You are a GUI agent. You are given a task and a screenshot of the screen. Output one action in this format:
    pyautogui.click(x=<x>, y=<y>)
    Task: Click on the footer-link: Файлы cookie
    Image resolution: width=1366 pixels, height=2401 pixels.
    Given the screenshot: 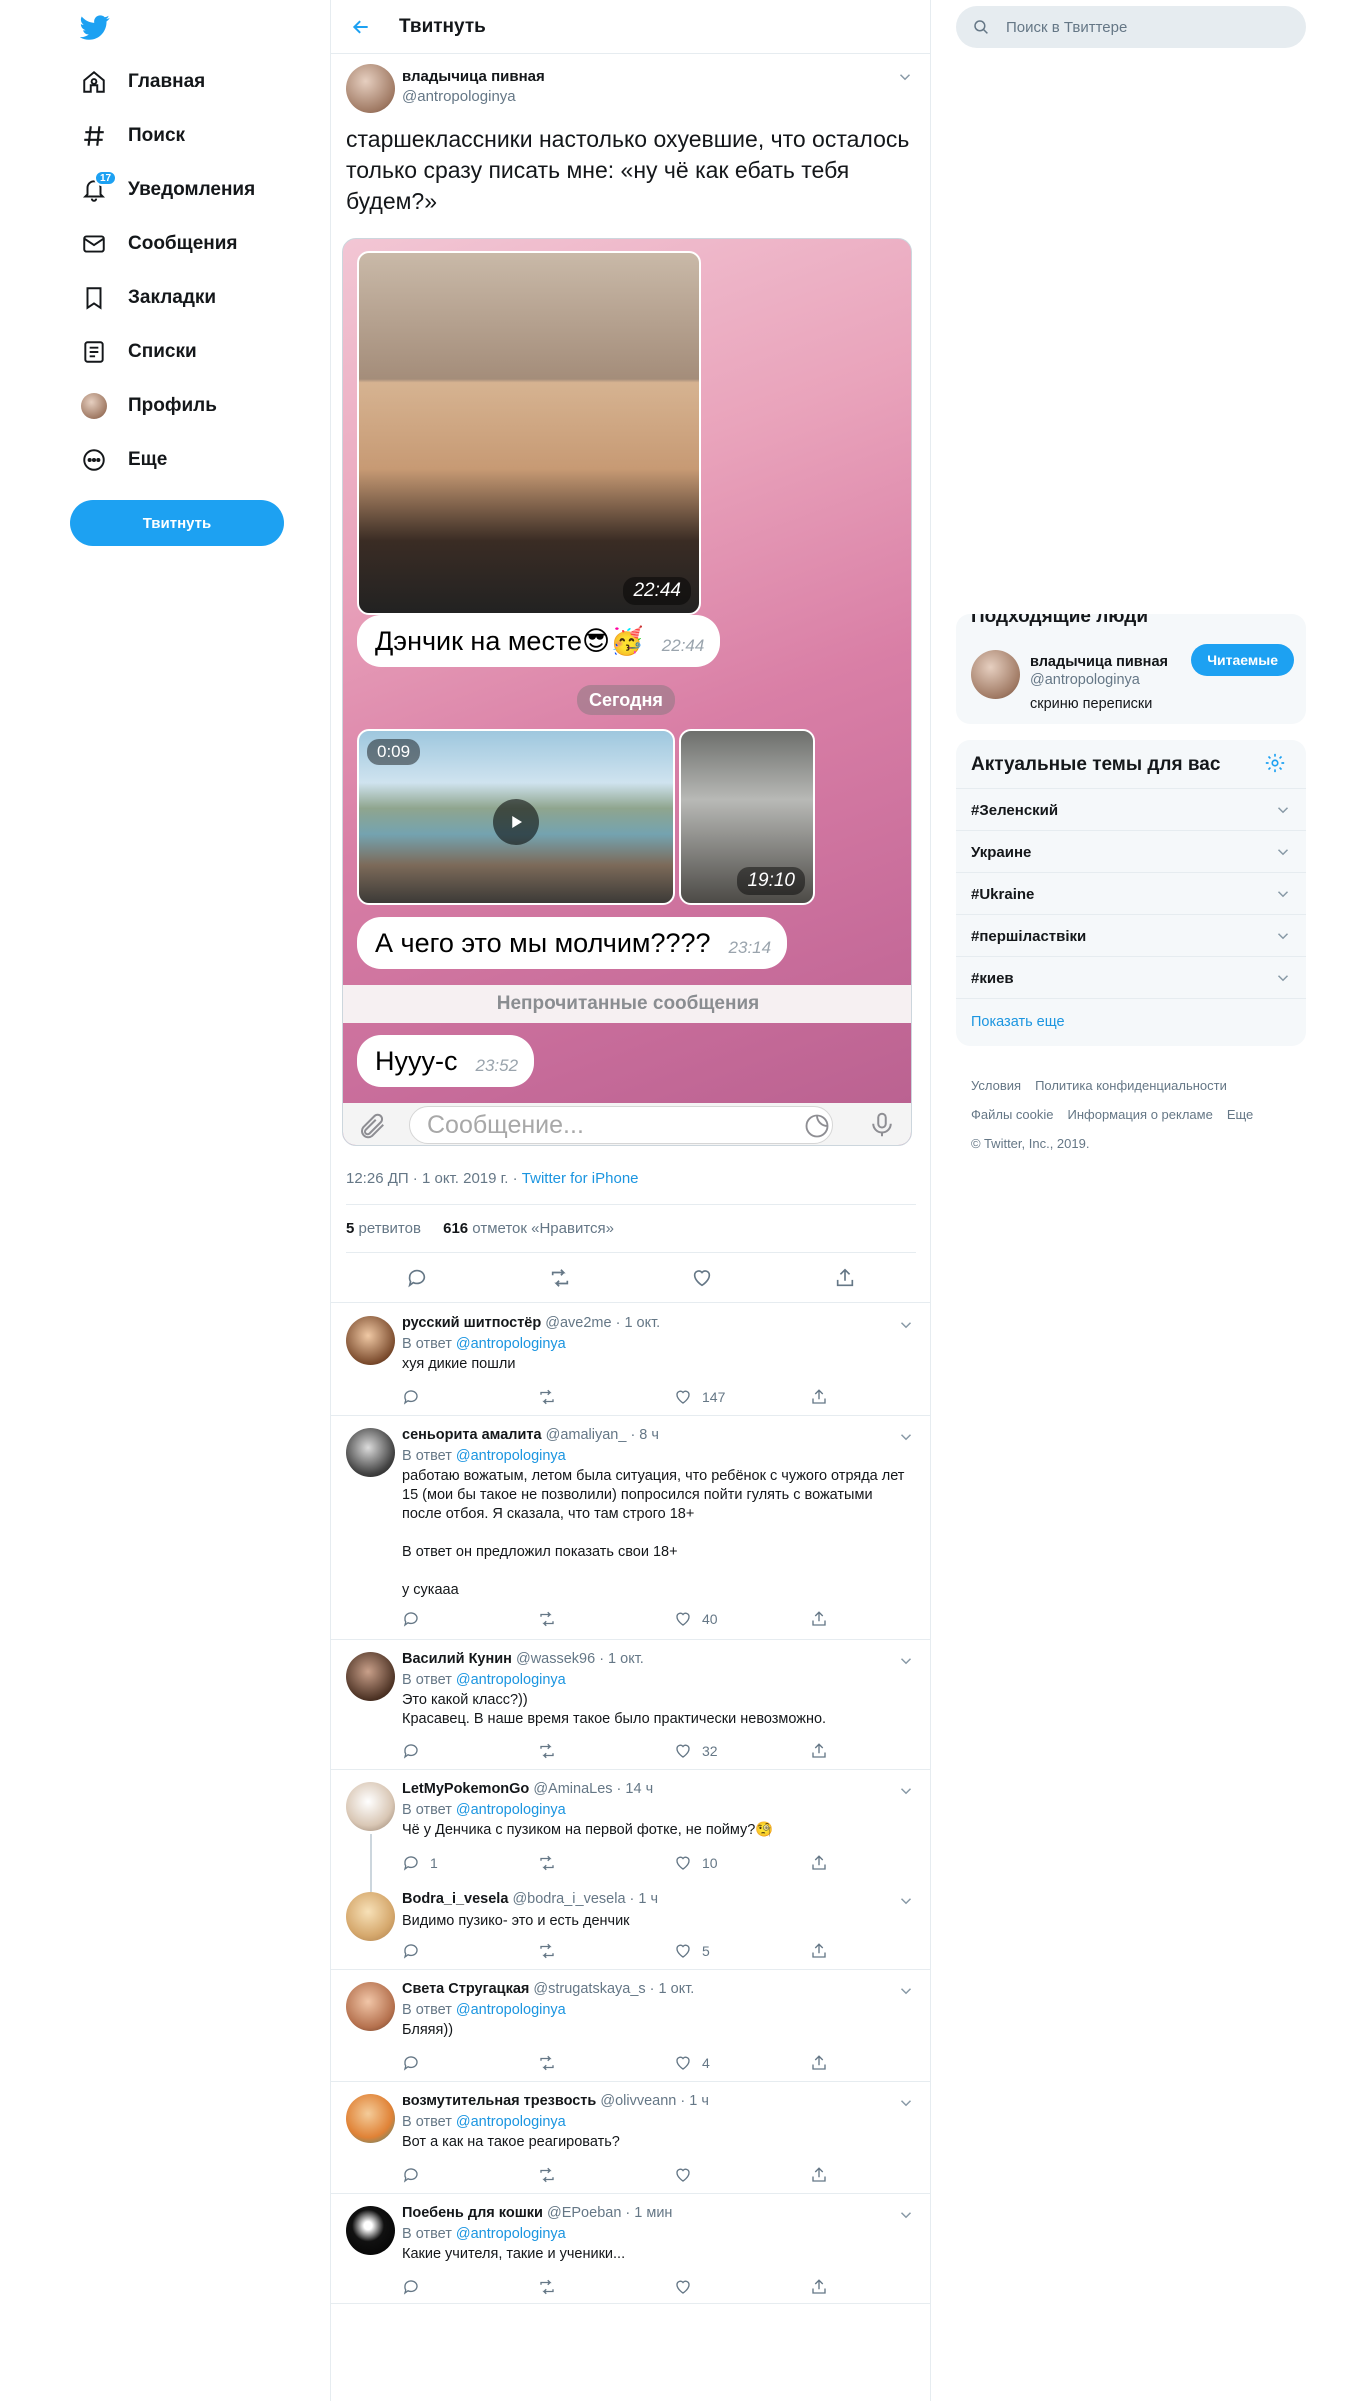 What is the action you would take?
    pyautogui.click(x=1012, y=1114)
    